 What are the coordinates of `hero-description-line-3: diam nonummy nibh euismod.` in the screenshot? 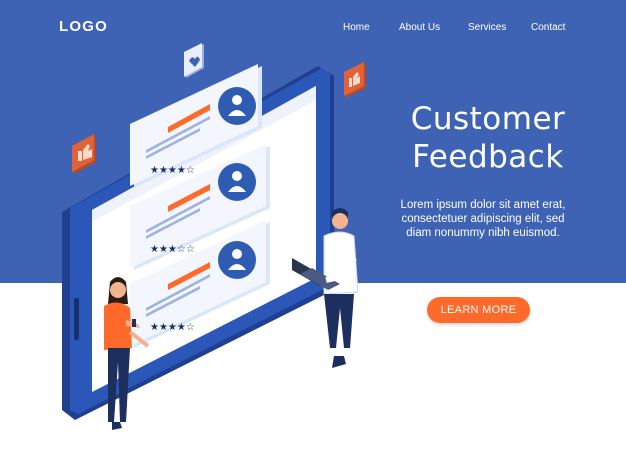 It's located at (483, 233).